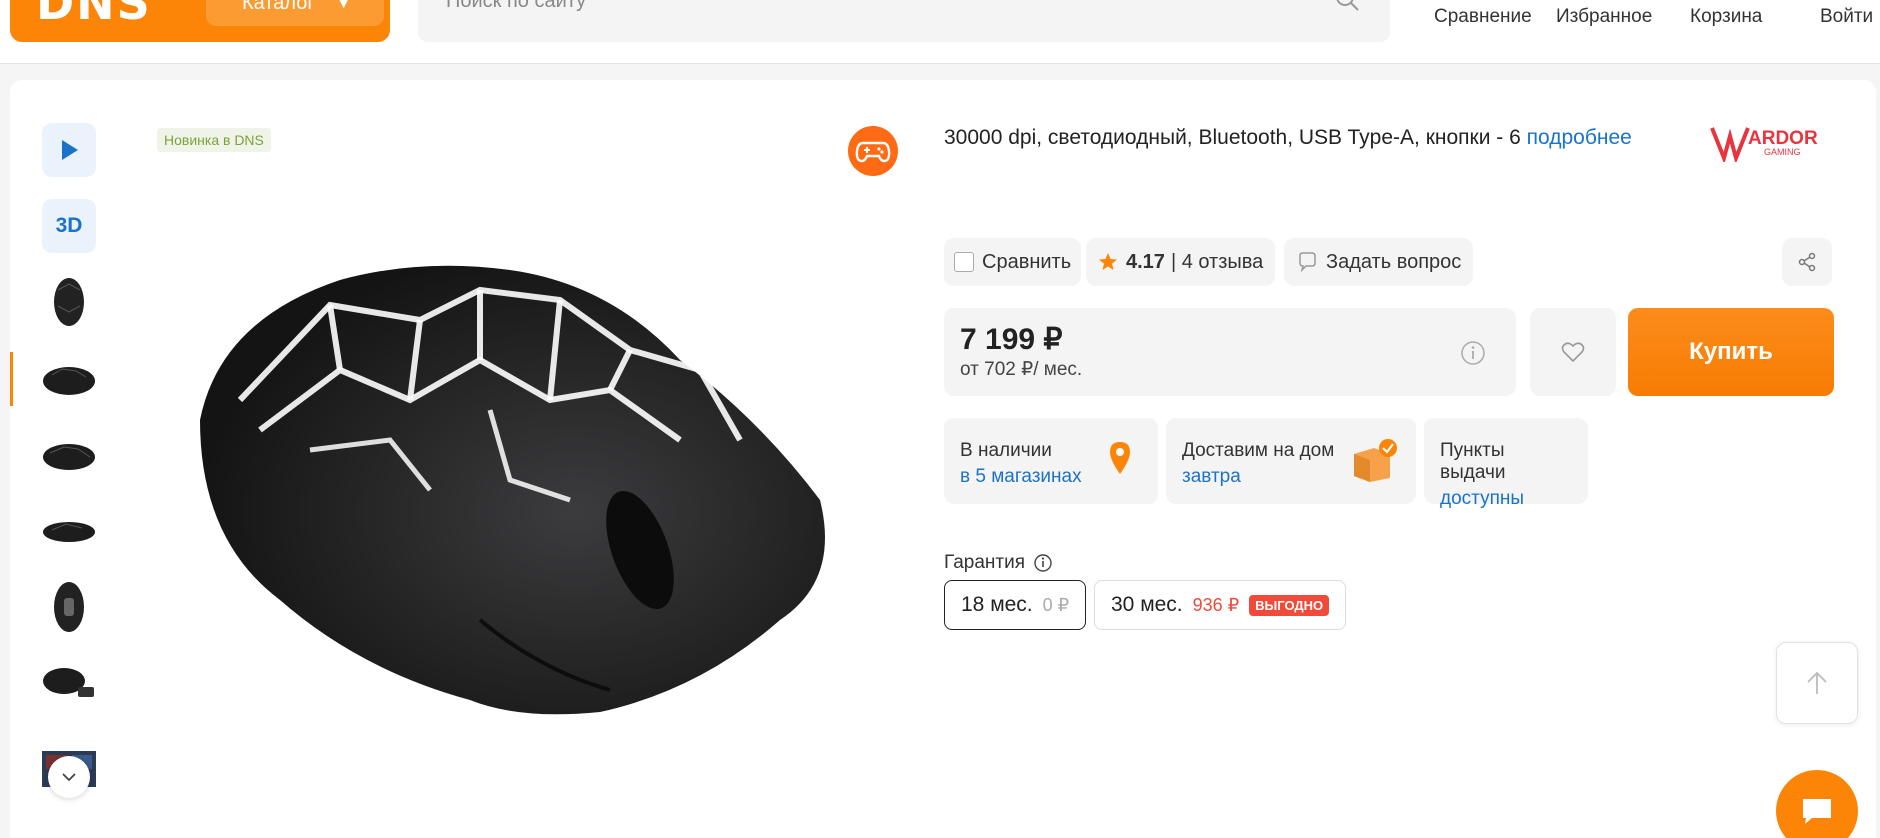  What do you see at coordinates (1375, 460) in the screenshot?
I see `delivery-box-icon` at bounding box center [1375, 460].